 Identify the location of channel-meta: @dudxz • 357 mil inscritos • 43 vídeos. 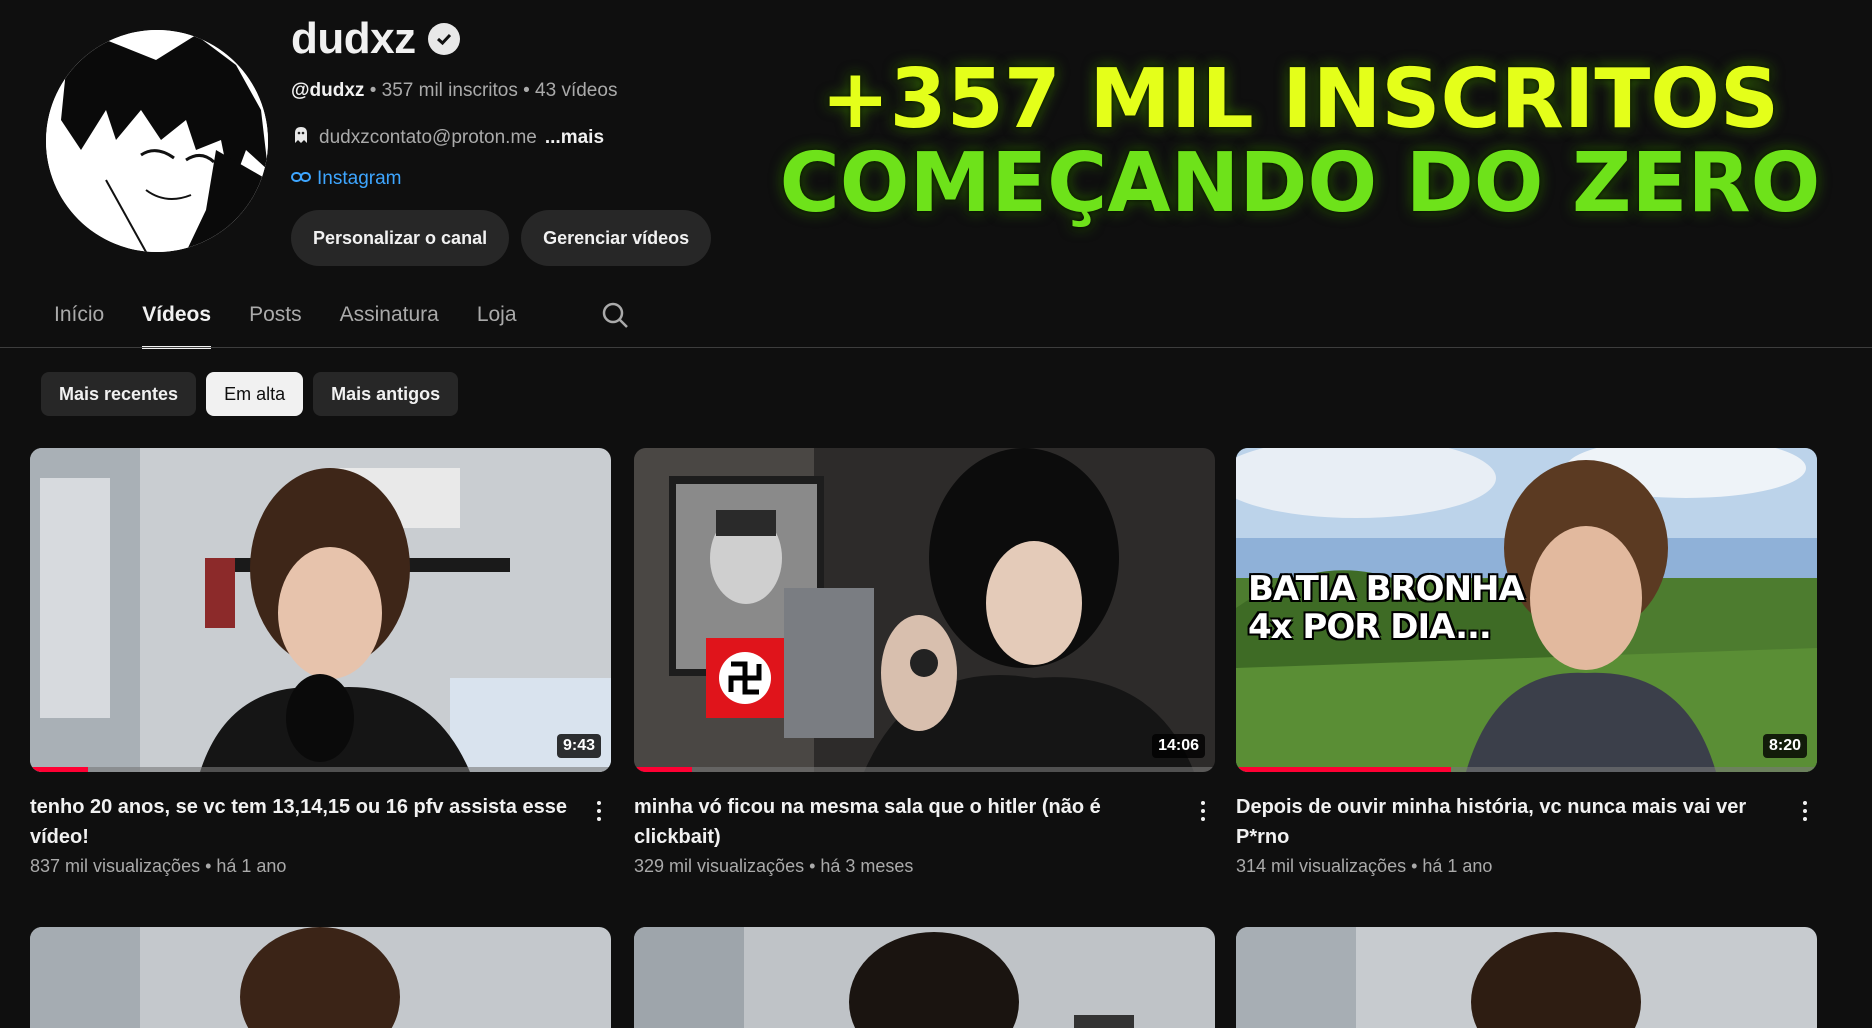
(454, 91).